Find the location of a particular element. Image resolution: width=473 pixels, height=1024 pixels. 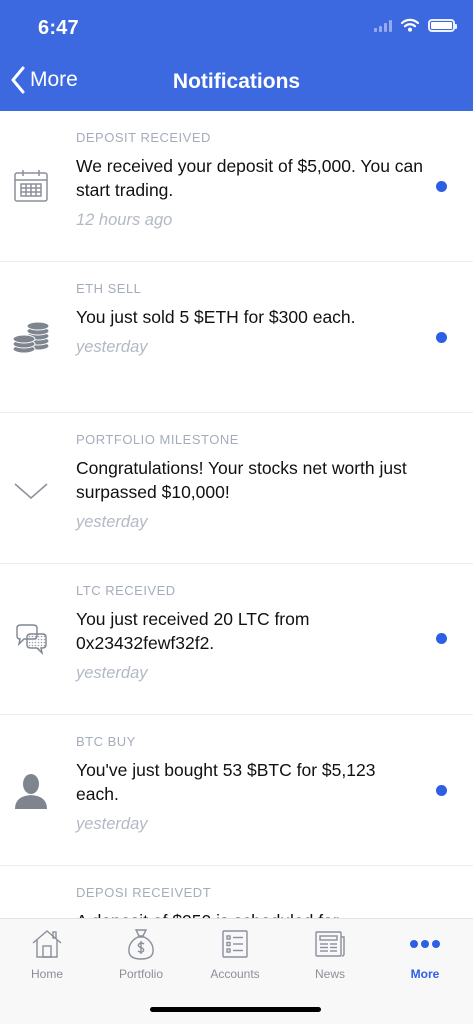

tab-news: News is located at coordinates (330, 954).